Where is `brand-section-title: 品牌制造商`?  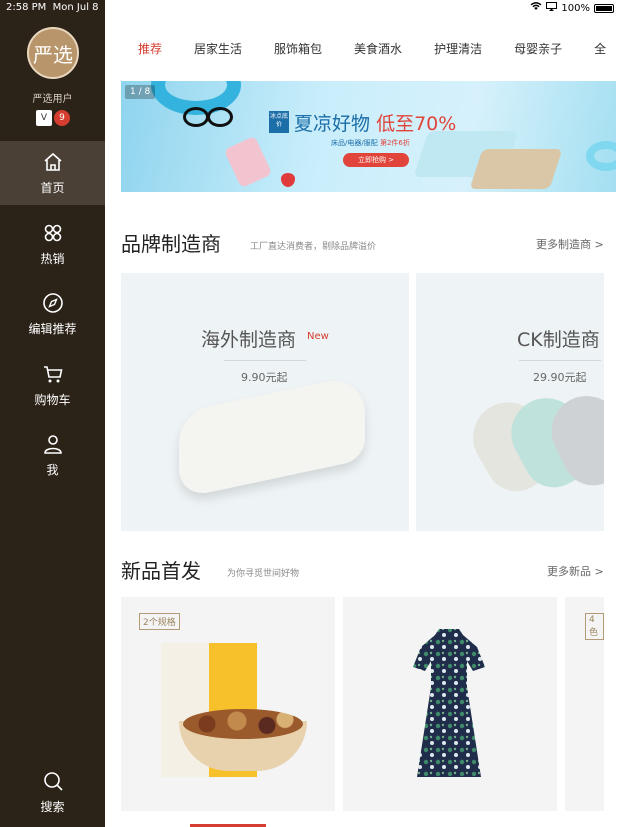
brand-section-title: 品牌制造商 is located at coordinates (171, 244).